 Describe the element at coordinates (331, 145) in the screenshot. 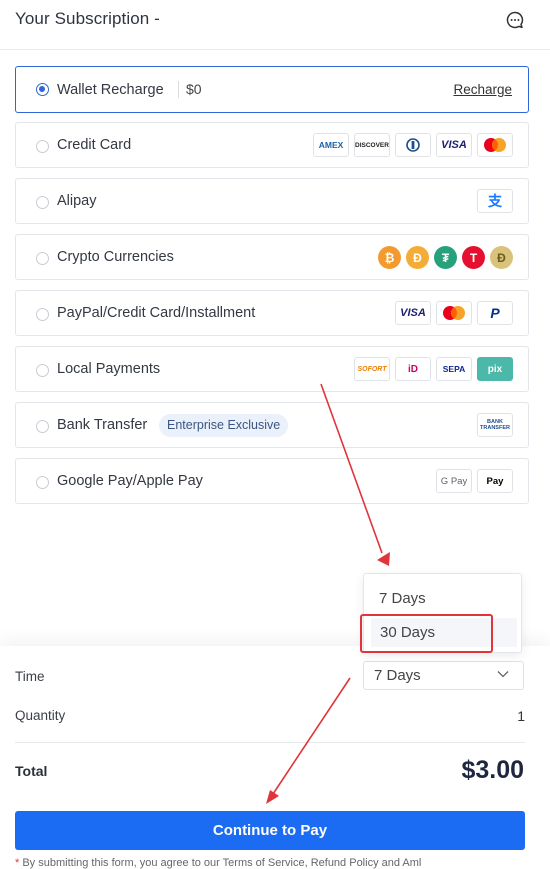

I see `amex-logo: AMEX` at that location.